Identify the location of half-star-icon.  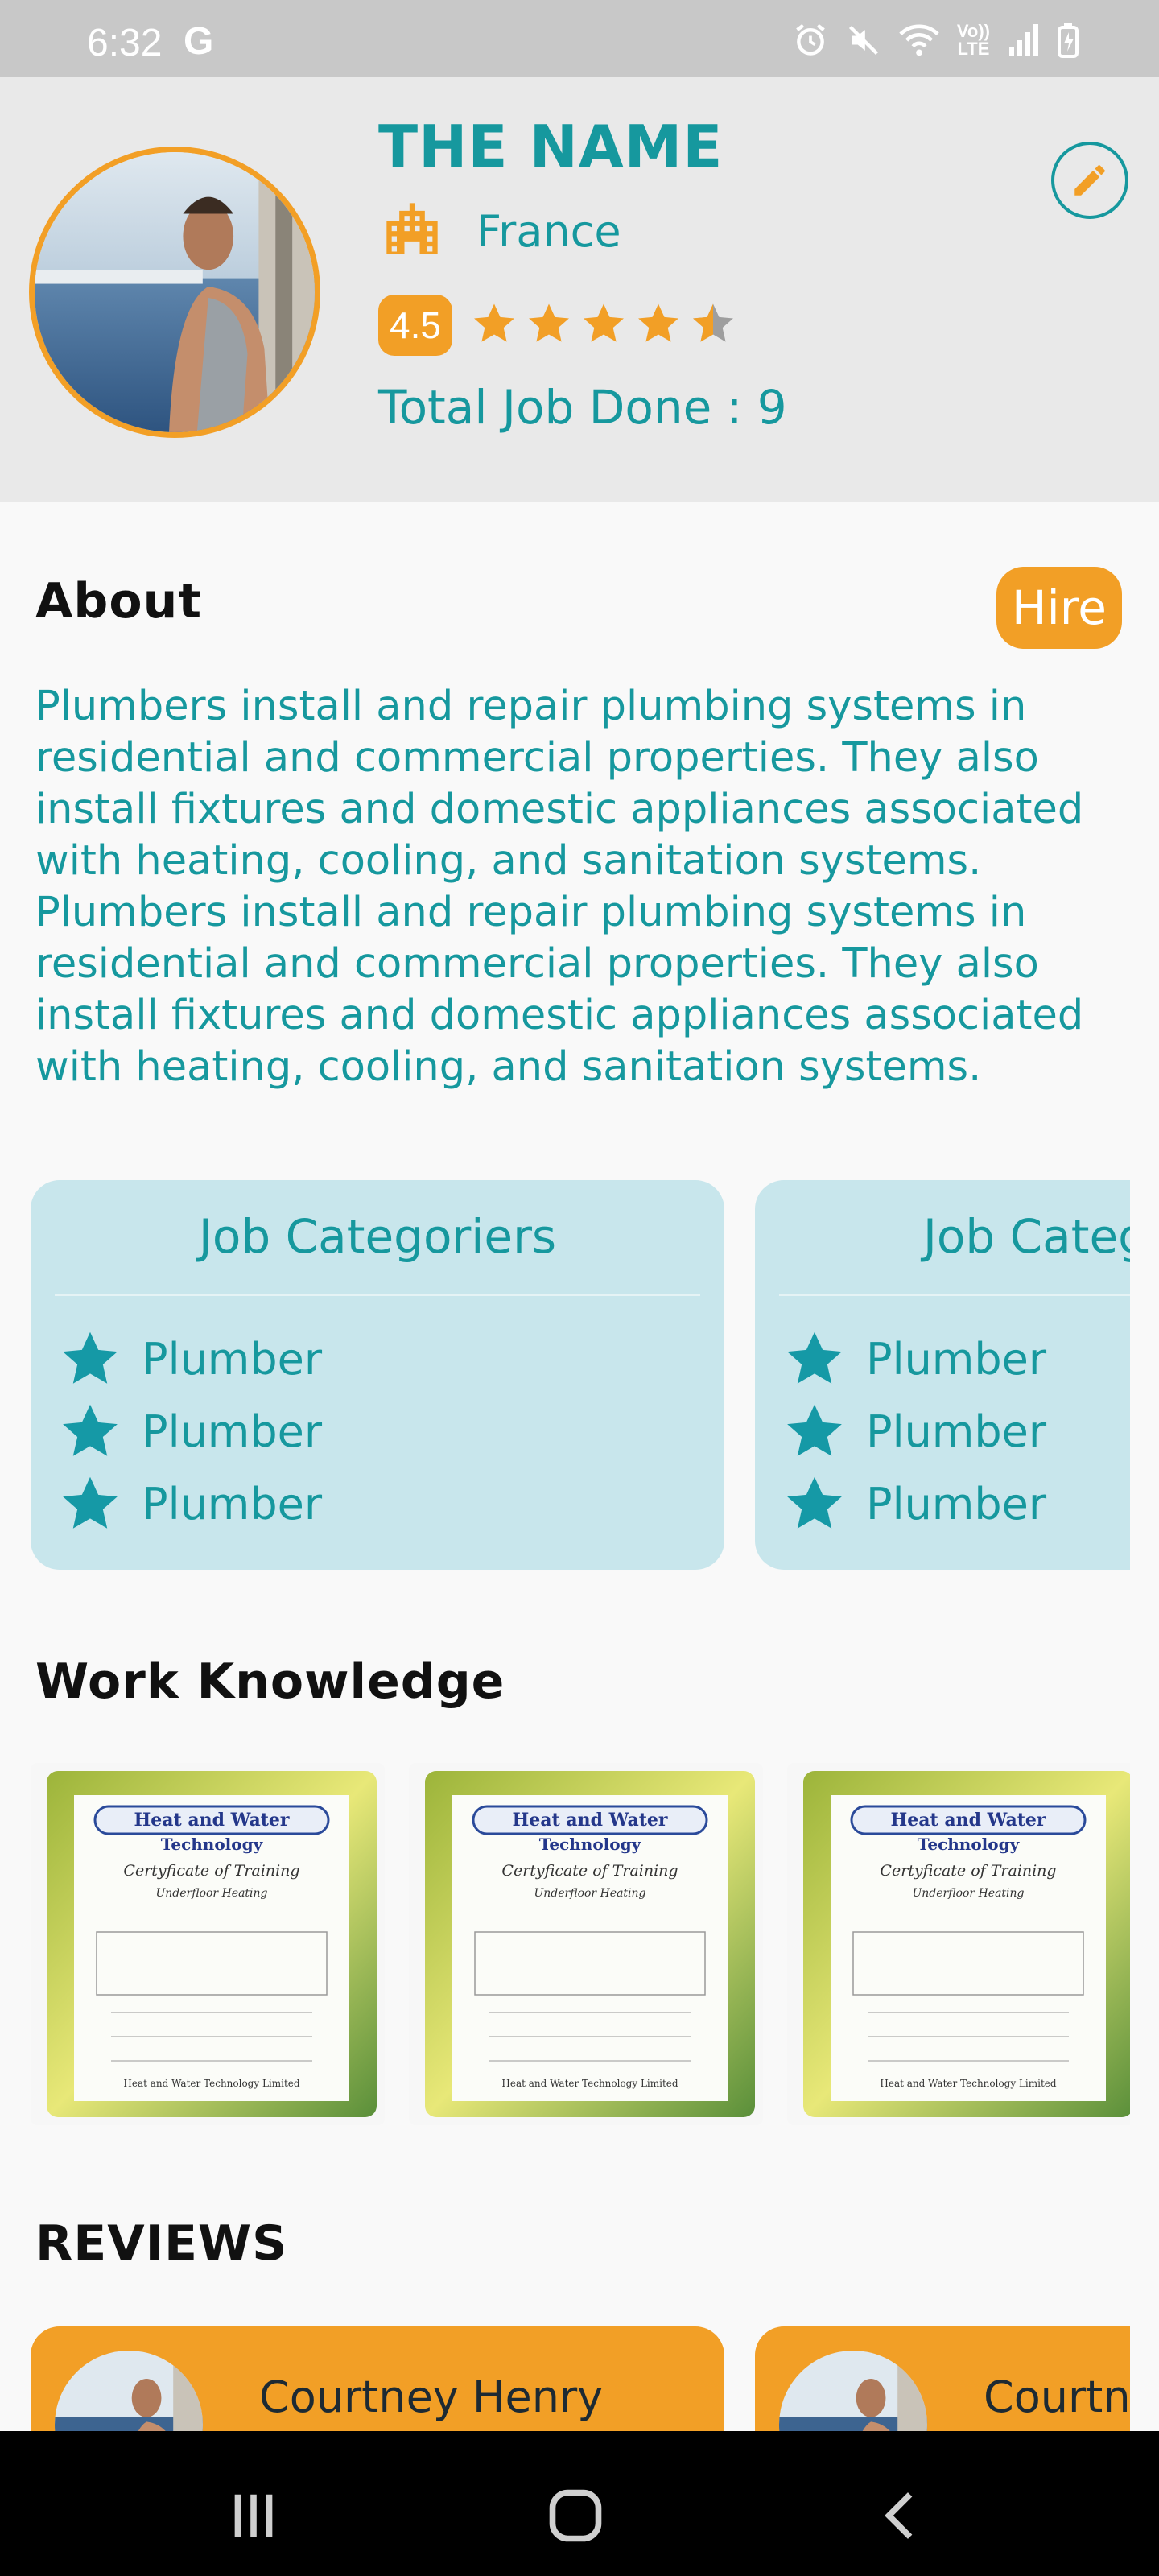
(713, 322).